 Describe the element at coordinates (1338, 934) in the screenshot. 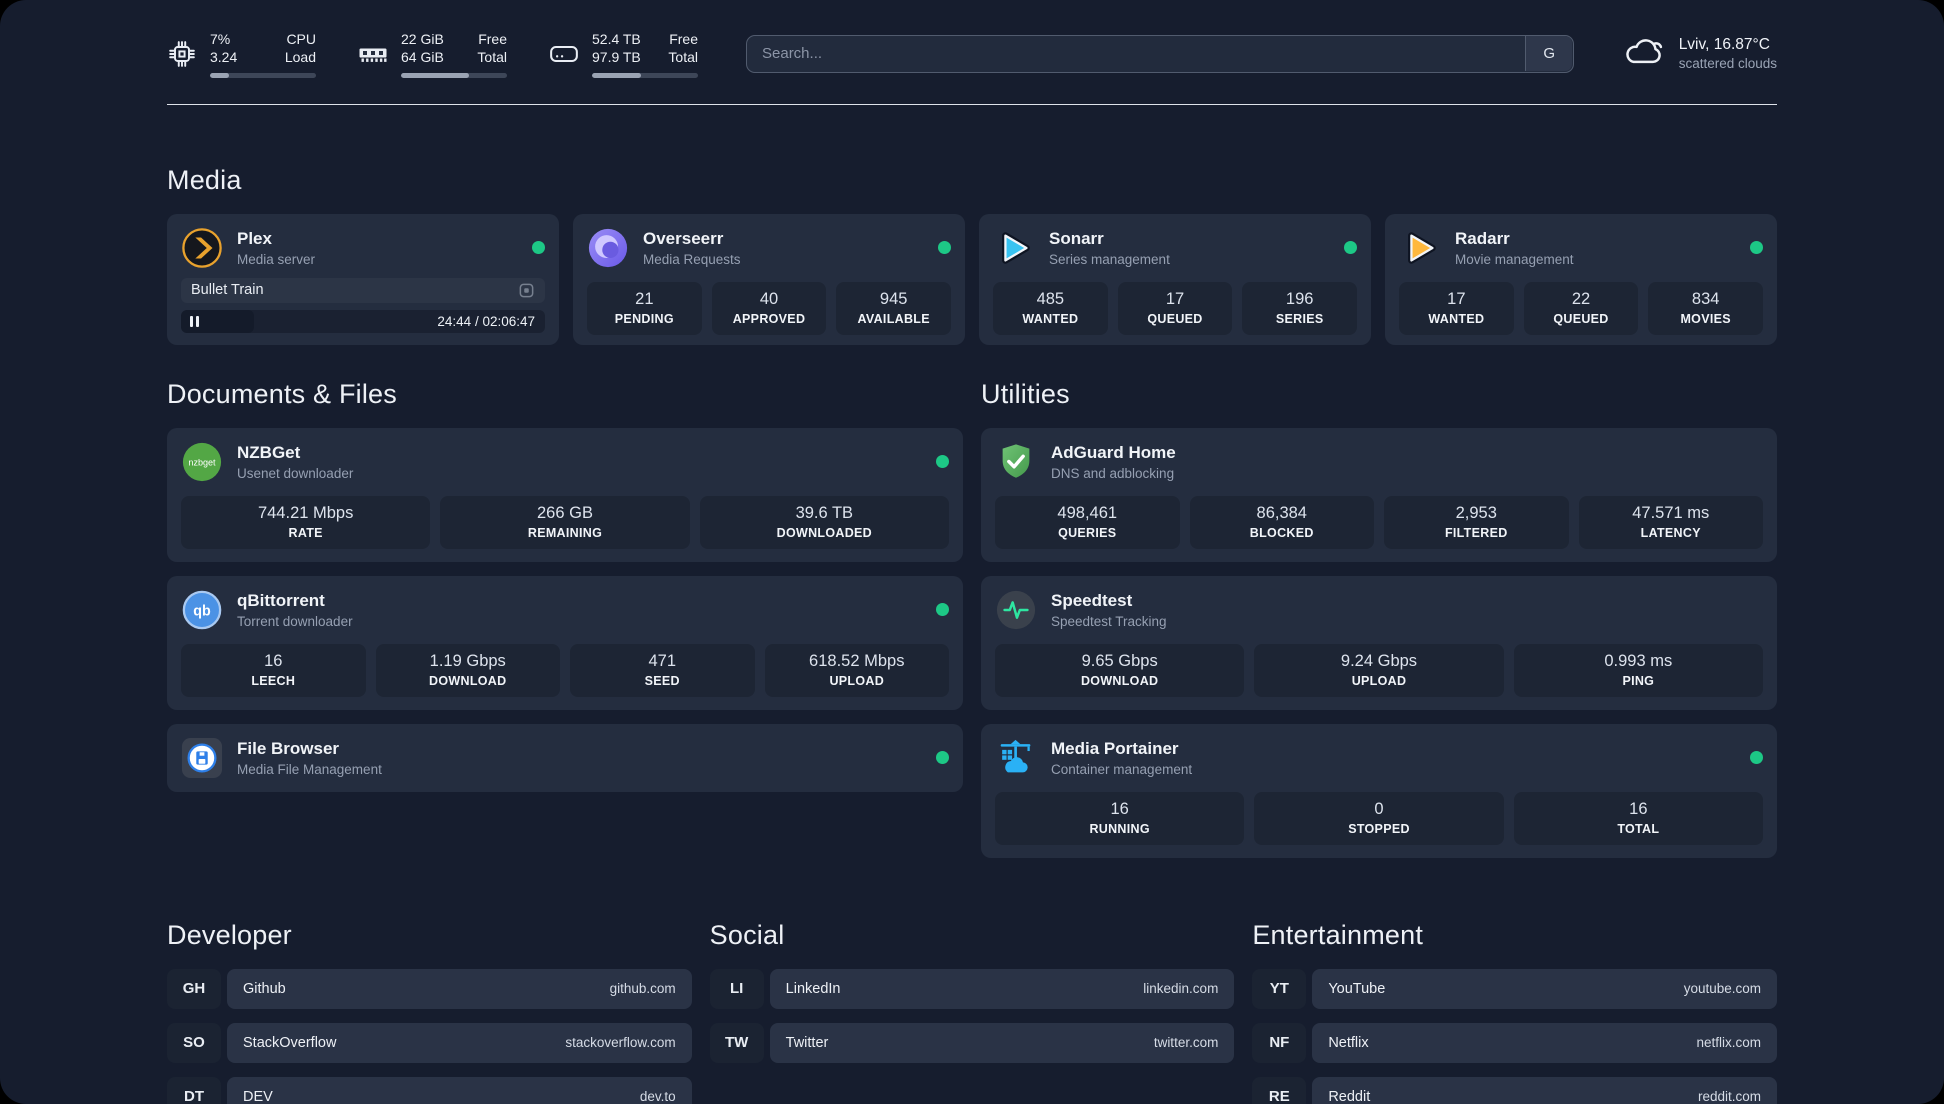

I see `section-title-entertainment: Entertainment` at that location.